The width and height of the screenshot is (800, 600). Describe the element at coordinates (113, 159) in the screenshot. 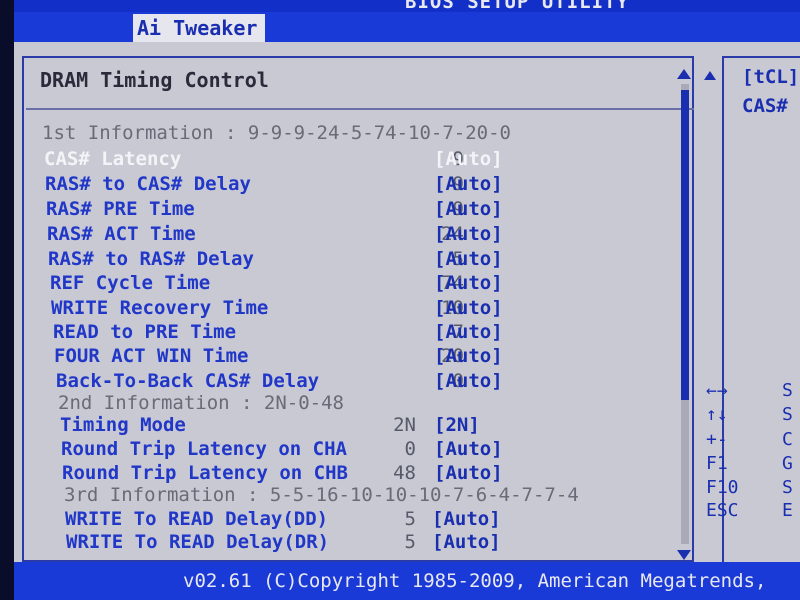

I see `setting-label: CAS# Latency` at that location.